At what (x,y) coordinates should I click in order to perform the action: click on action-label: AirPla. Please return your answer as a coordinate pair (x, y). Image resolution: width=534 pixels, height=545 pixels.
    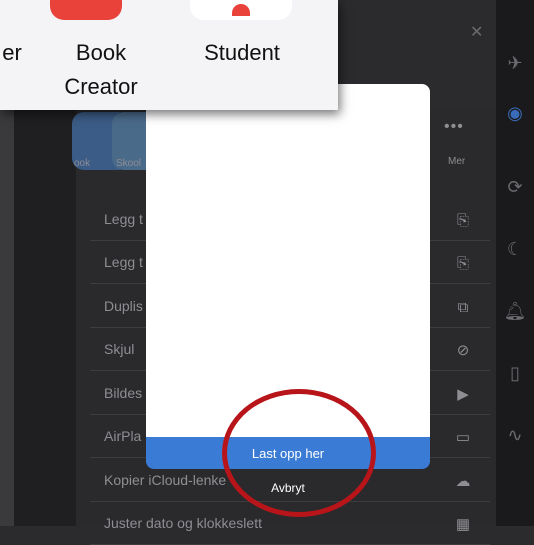
    Looking at the image, I should click on (123, 436).